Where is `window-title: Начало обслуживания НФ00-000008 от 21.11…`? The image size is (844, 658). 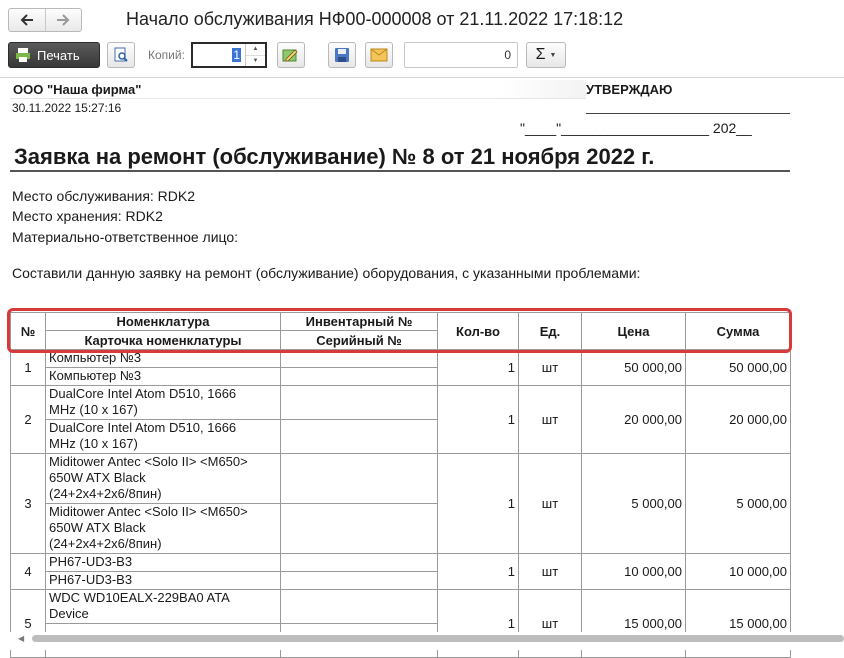
window-title: Начало обслуживания НФ00-000008 от 21.11… is located at coordinates (375, 19).